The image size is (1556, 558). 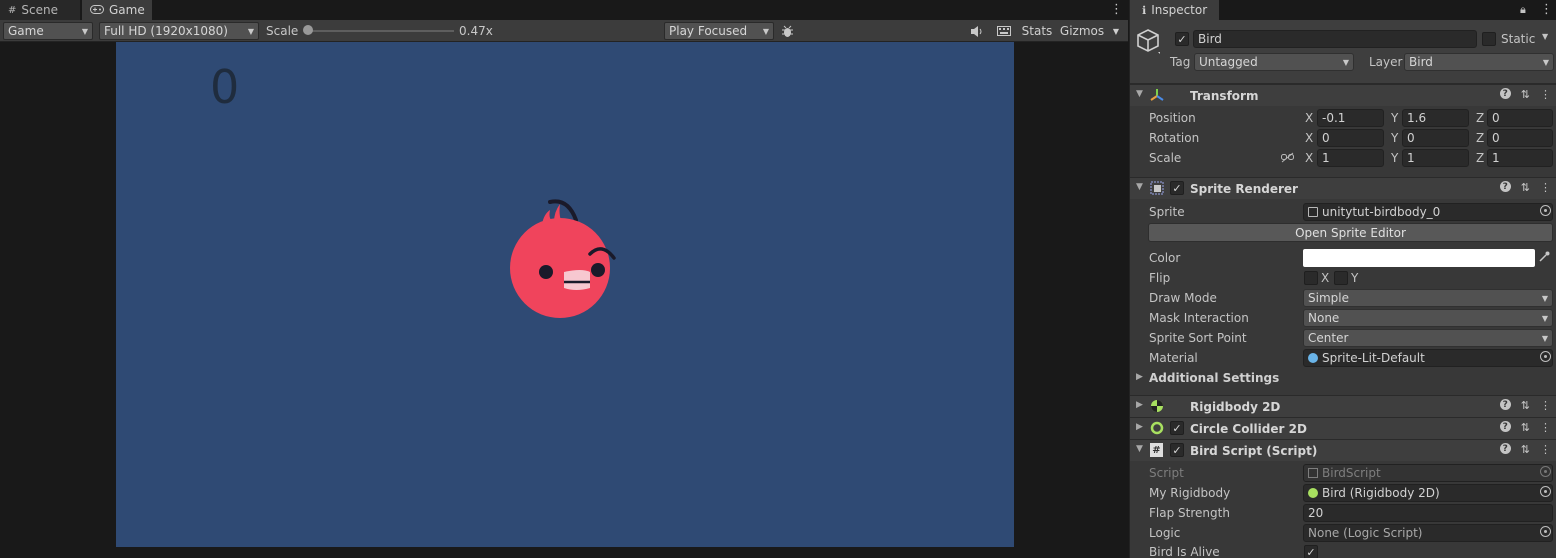 What do you see at coordinates (1189, 513) in the screenshot?
I see `flap-strength-label: Flap Strength` at bounding box center [1189, 513].